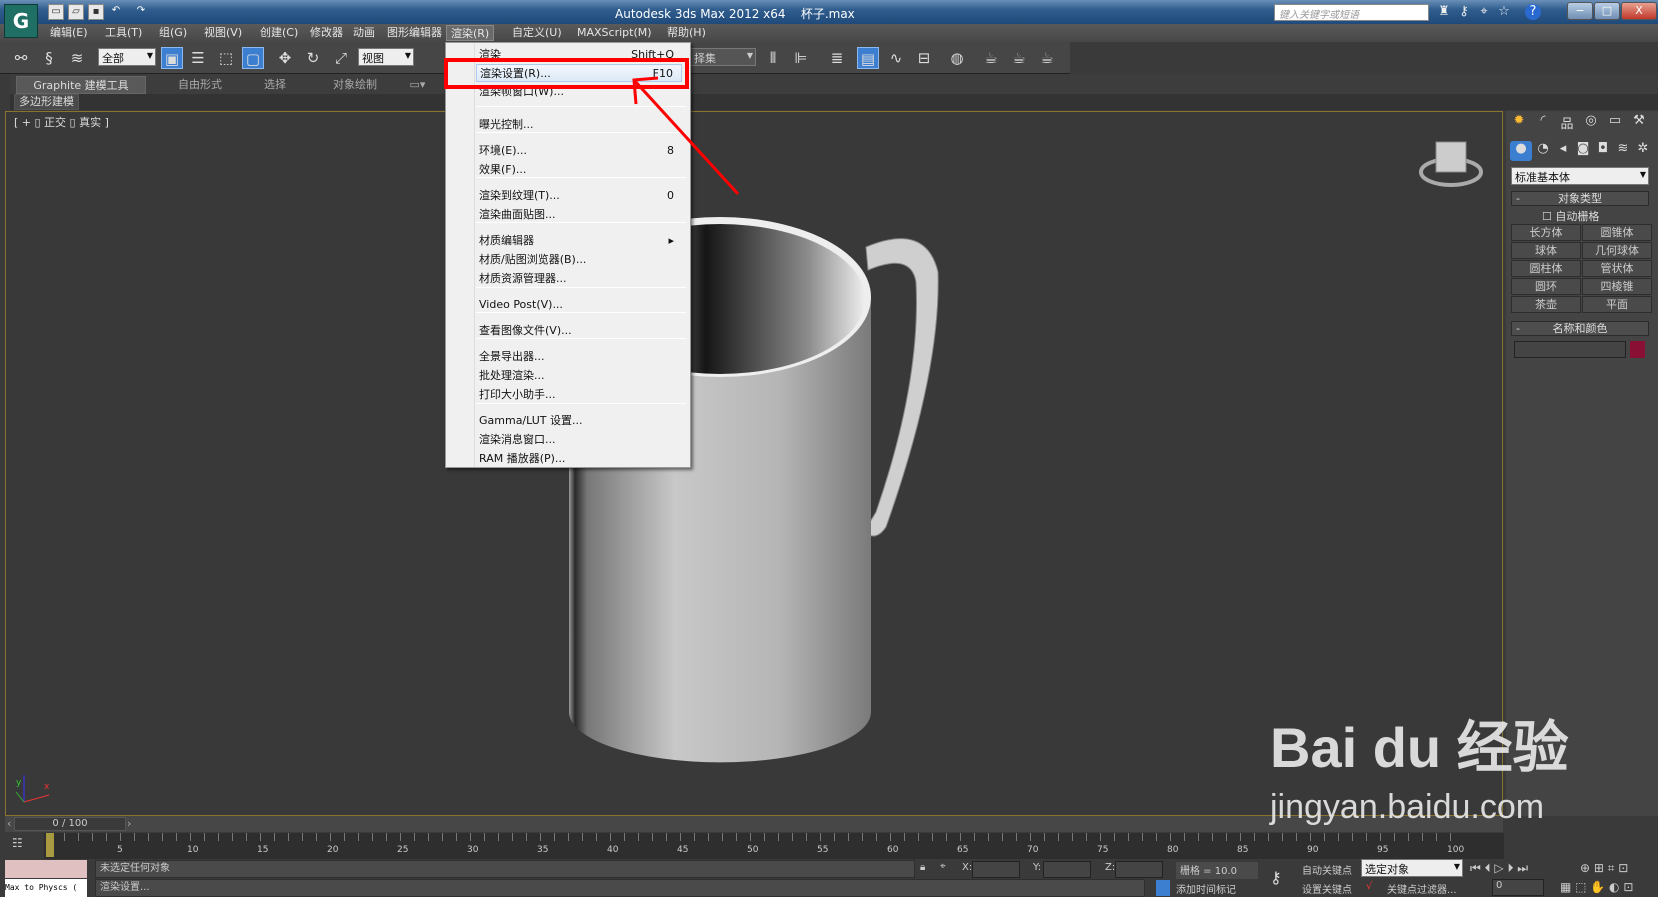 The width and height of the screenshot is (1658, 897). What do you see at coordinates (1580, 328) in the screenshot?
I see `rollout-name-color: - 名称和颜色` at bounding box center [1580, 328].